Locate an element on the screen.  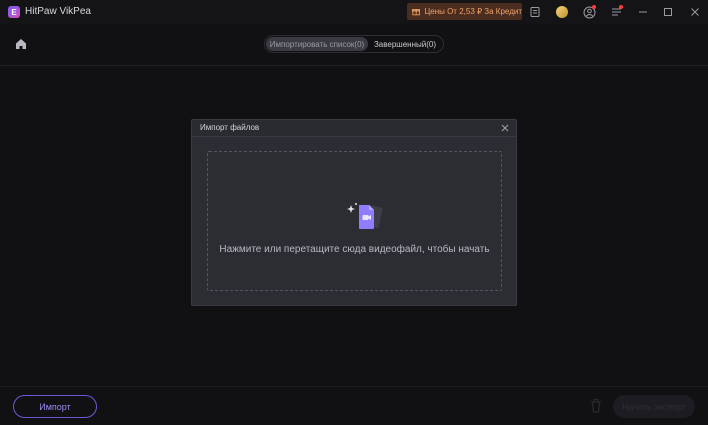
bottom-bar: Импорт Начать экспорт is located at coordinates (354, 405).